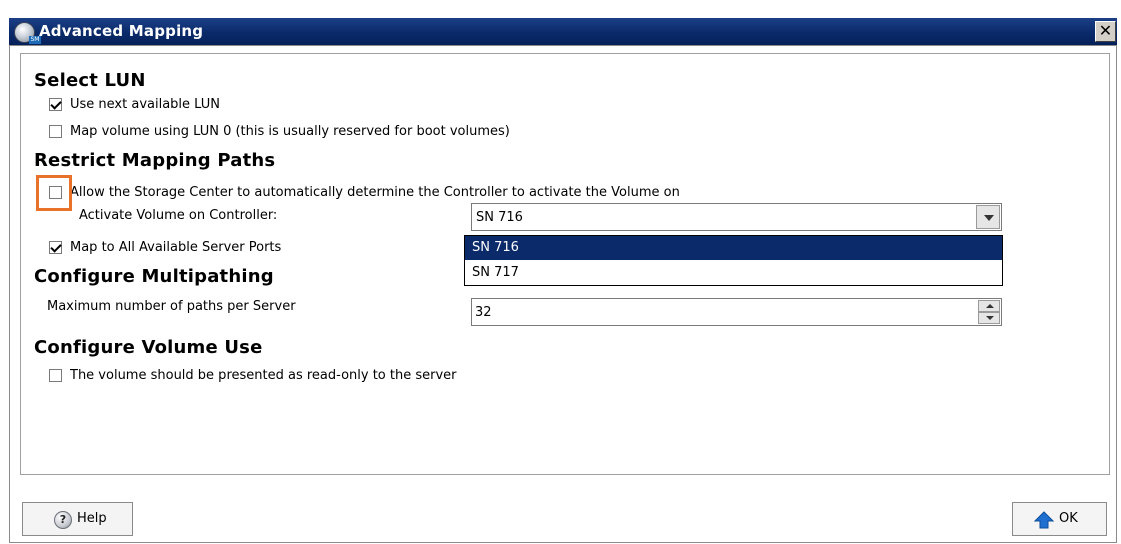 This screenshot has height=544, width=1121. Describe the element at coordinates (145, 104) in the screenshot. I see `use-next-lun-label: Use next available LUN` at that location.